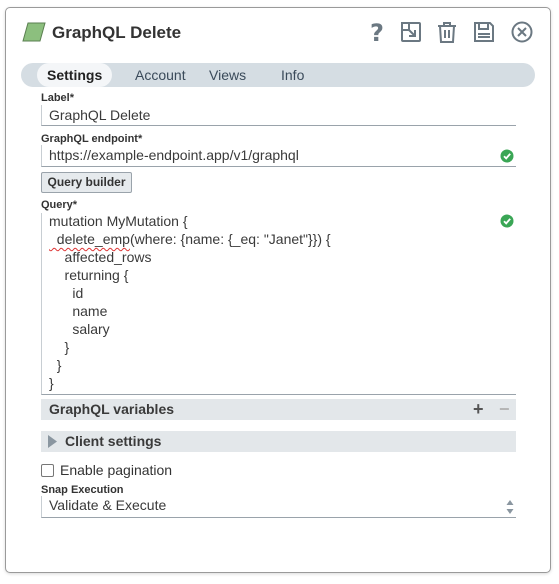  Describe the element at coordinates (112, 409) in the screenshot. I see `graphql-variables-title: GraphQL variables` at that location.